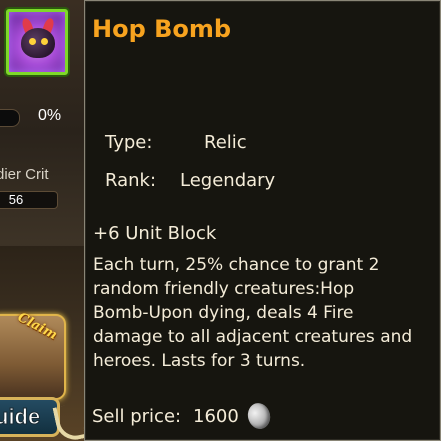  What do you see at coordinates (10, 118) in the screenshot?
I see `progress-bar` at bounding box center [10, 118].